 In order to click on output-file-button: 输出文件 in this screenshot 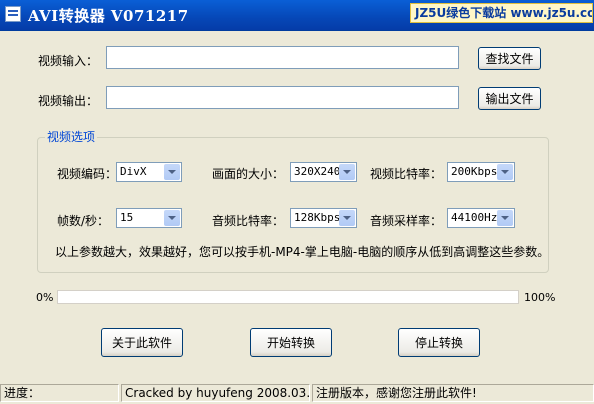, I will do `click(509, 98)`.